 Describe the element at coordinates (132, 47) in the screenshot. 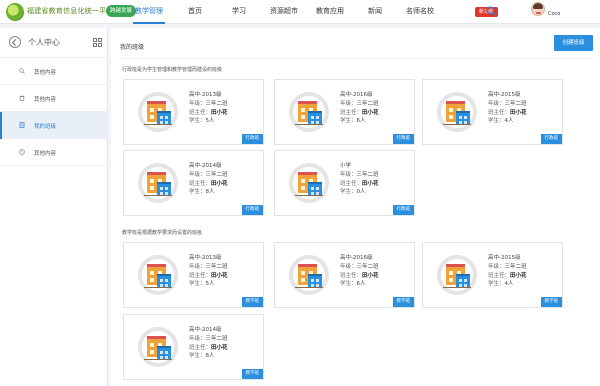

I see `page-title: 我的班级` at that location.